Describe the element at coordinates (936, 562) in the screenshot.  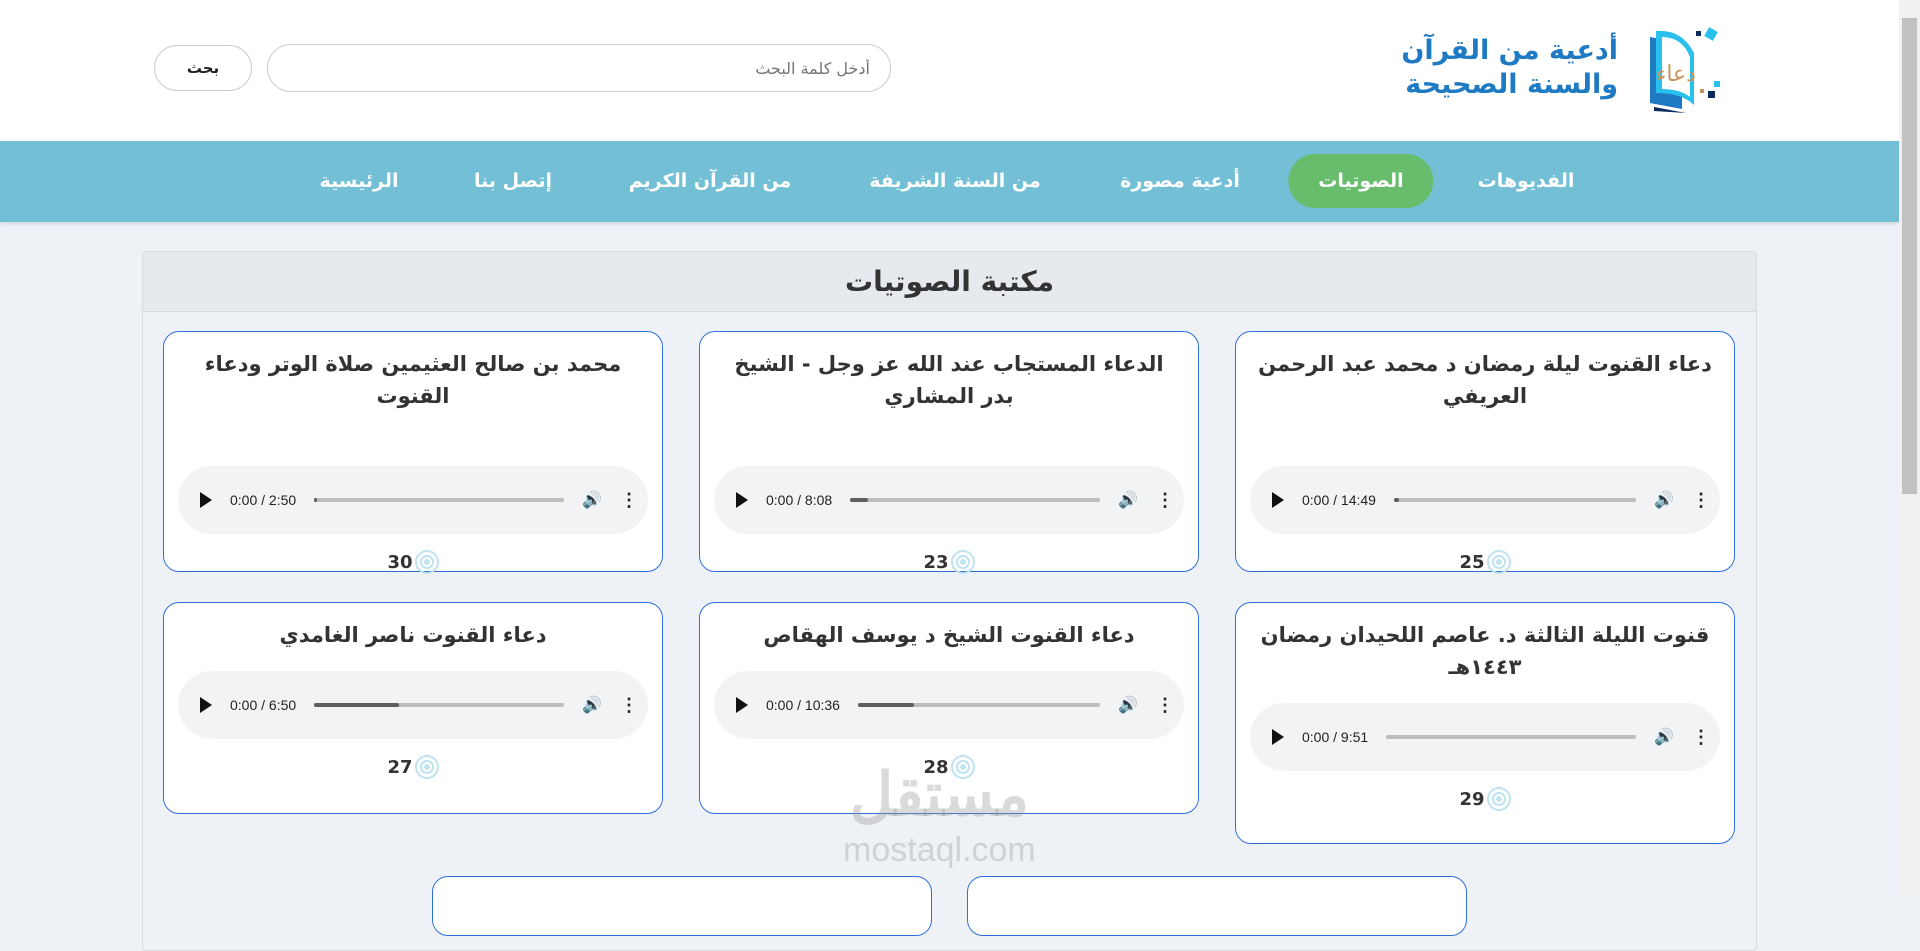
I see `play-count-value: 23` at that location.